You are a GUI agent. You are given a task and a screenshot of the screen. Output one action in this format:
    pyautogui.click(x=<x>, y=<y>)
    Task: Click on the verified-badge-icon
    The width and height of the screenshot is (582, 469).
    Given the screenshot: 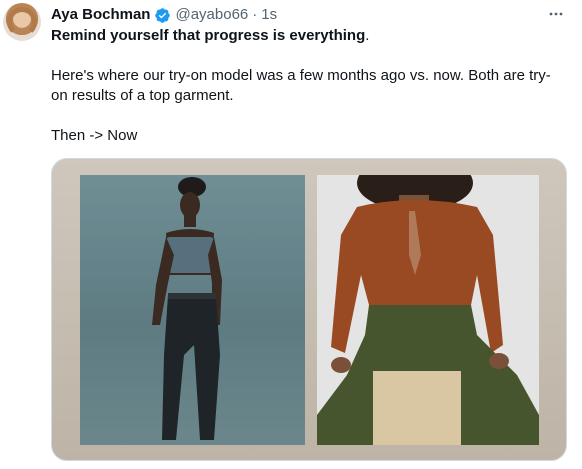 What is the action you would take?
    pyautogui.click(x=163, y=15)
    